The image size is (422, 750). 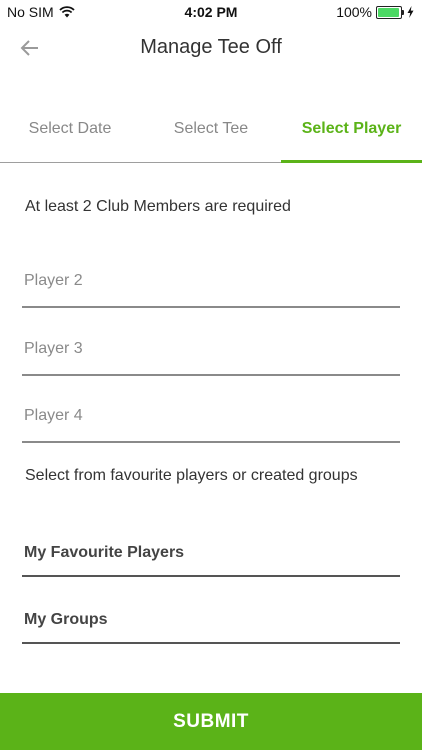 I want to click on requirement-text: At least 2 Club Members are required, so click(x=158, y=206).